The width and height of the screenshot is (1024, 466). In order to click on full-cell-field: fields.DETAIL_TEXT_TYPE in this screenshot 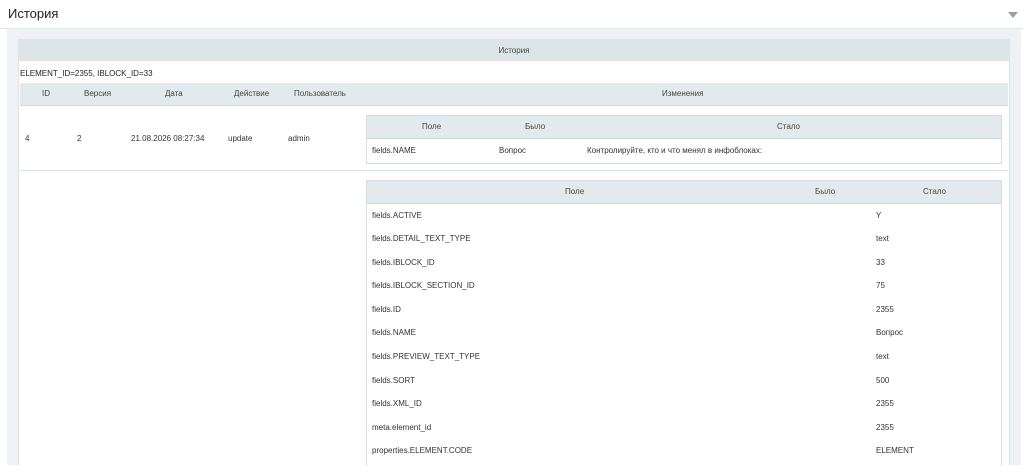, I will do `click(421, 238)`.